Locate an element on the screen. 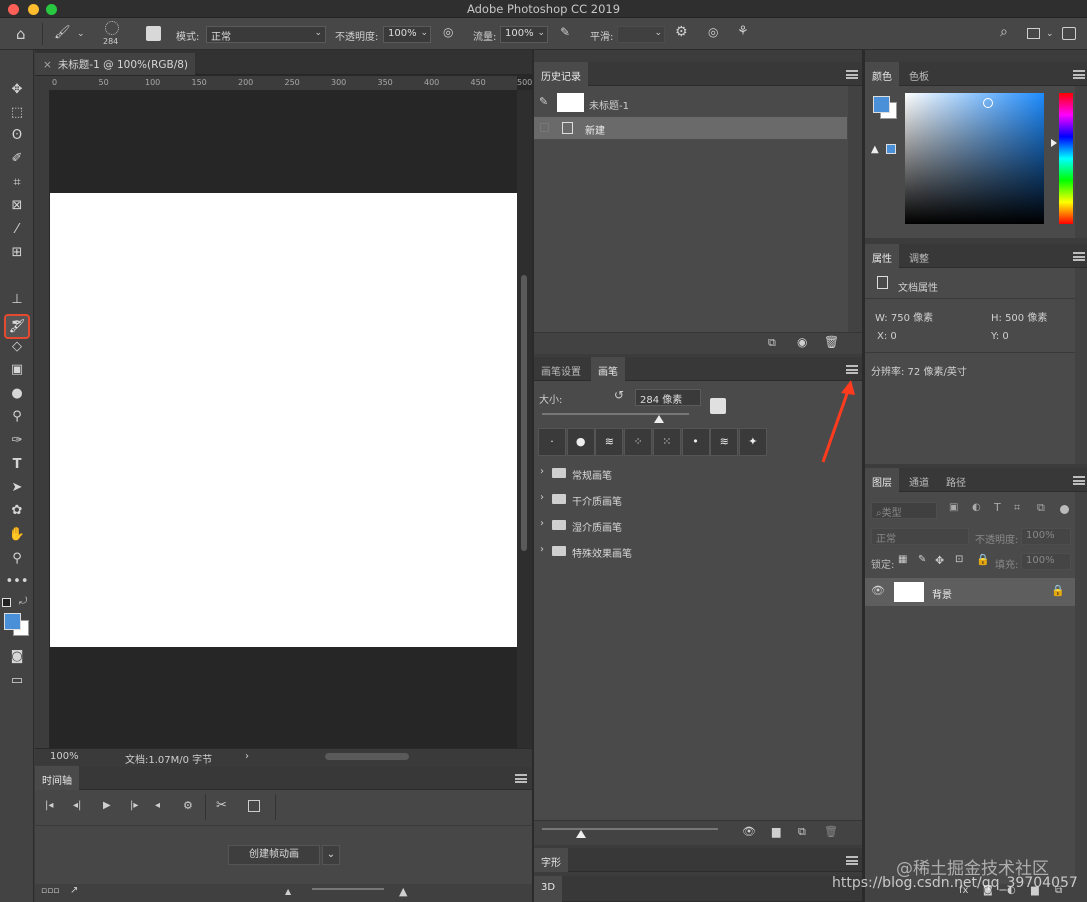 Image resolution: width=1087 pixels, height=902 pixels. smart-object-filter-icon: ⧉ is located at coordinates (1041, 508).